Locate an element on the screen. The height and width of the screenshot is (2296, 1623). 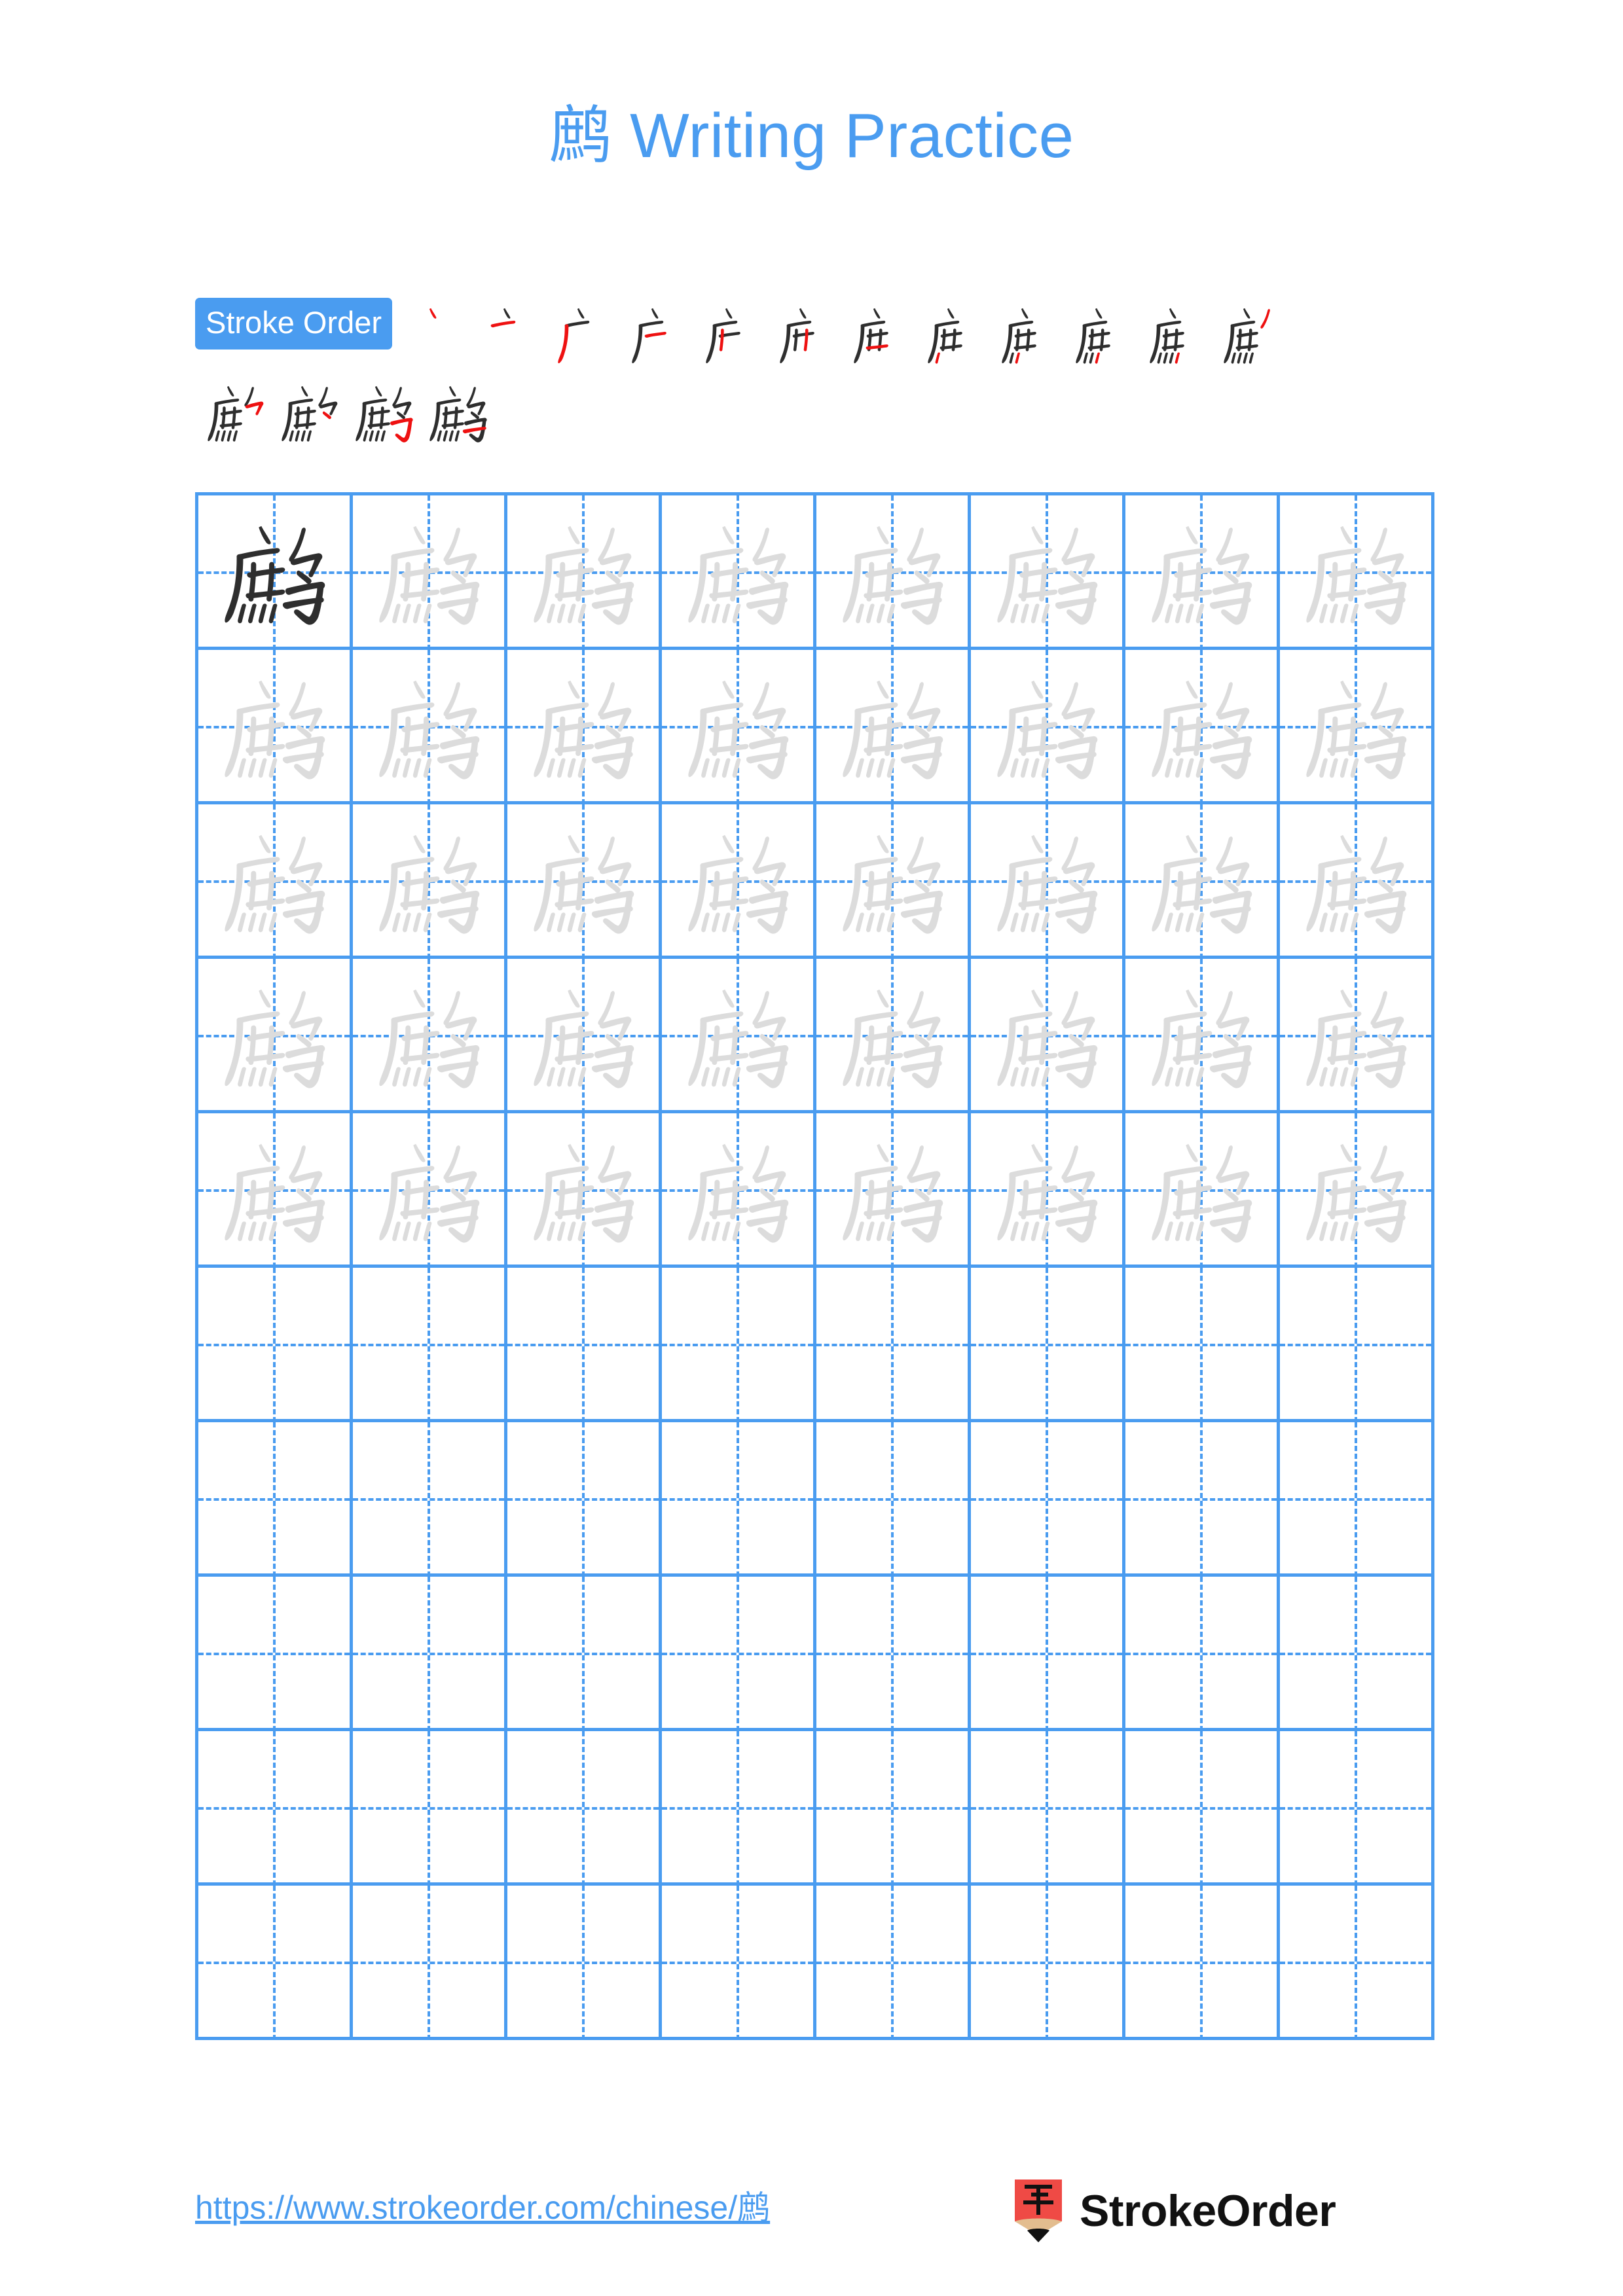
page-title-character: 鹧 is located at coordinates (580, 136).